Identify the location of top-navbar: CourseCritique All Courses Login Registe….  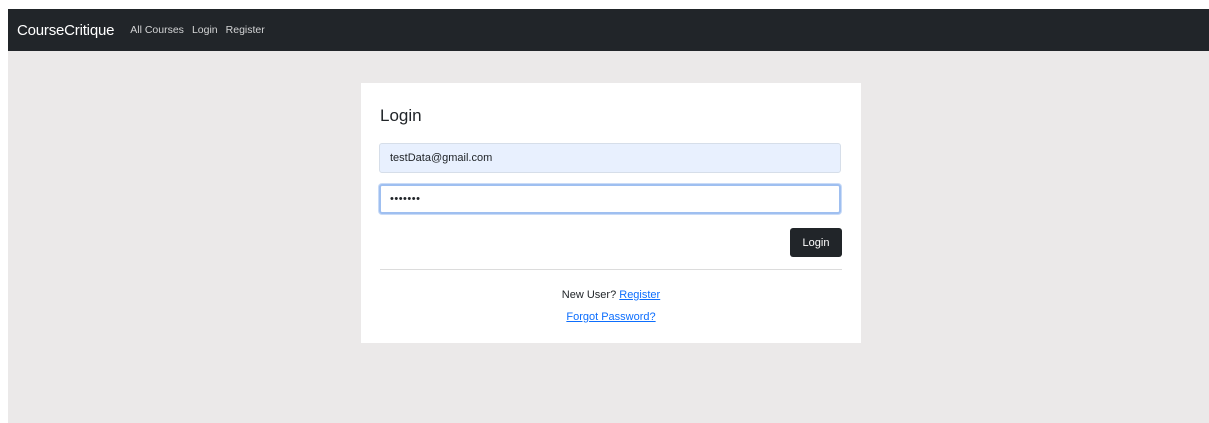
(608, 30).